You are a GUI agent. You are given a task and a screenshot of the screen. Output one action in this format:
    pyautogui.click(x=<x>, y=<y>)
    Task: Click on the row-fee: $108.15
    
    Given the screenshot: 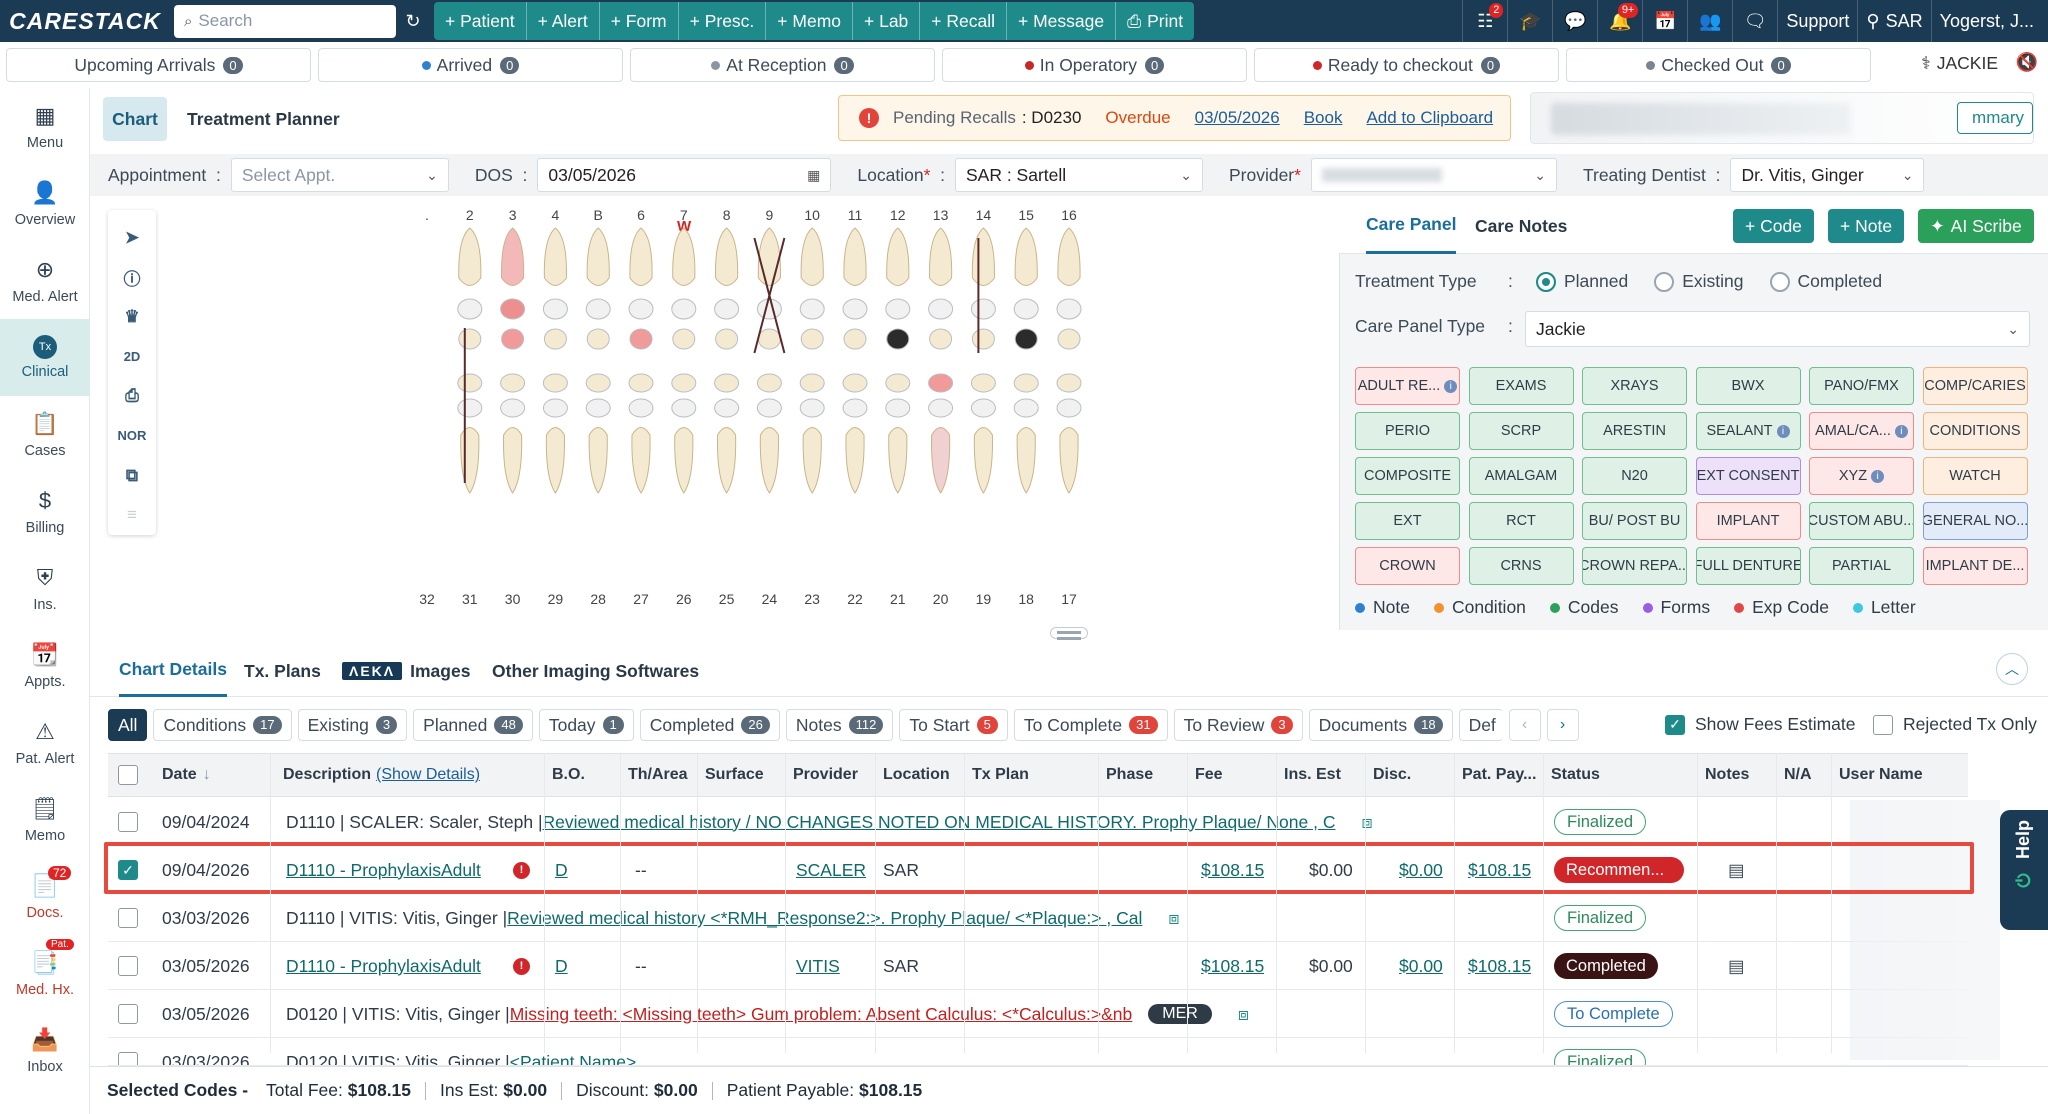 What is the action you would take?
    pyautogui.click(x=1232, y=966)
    